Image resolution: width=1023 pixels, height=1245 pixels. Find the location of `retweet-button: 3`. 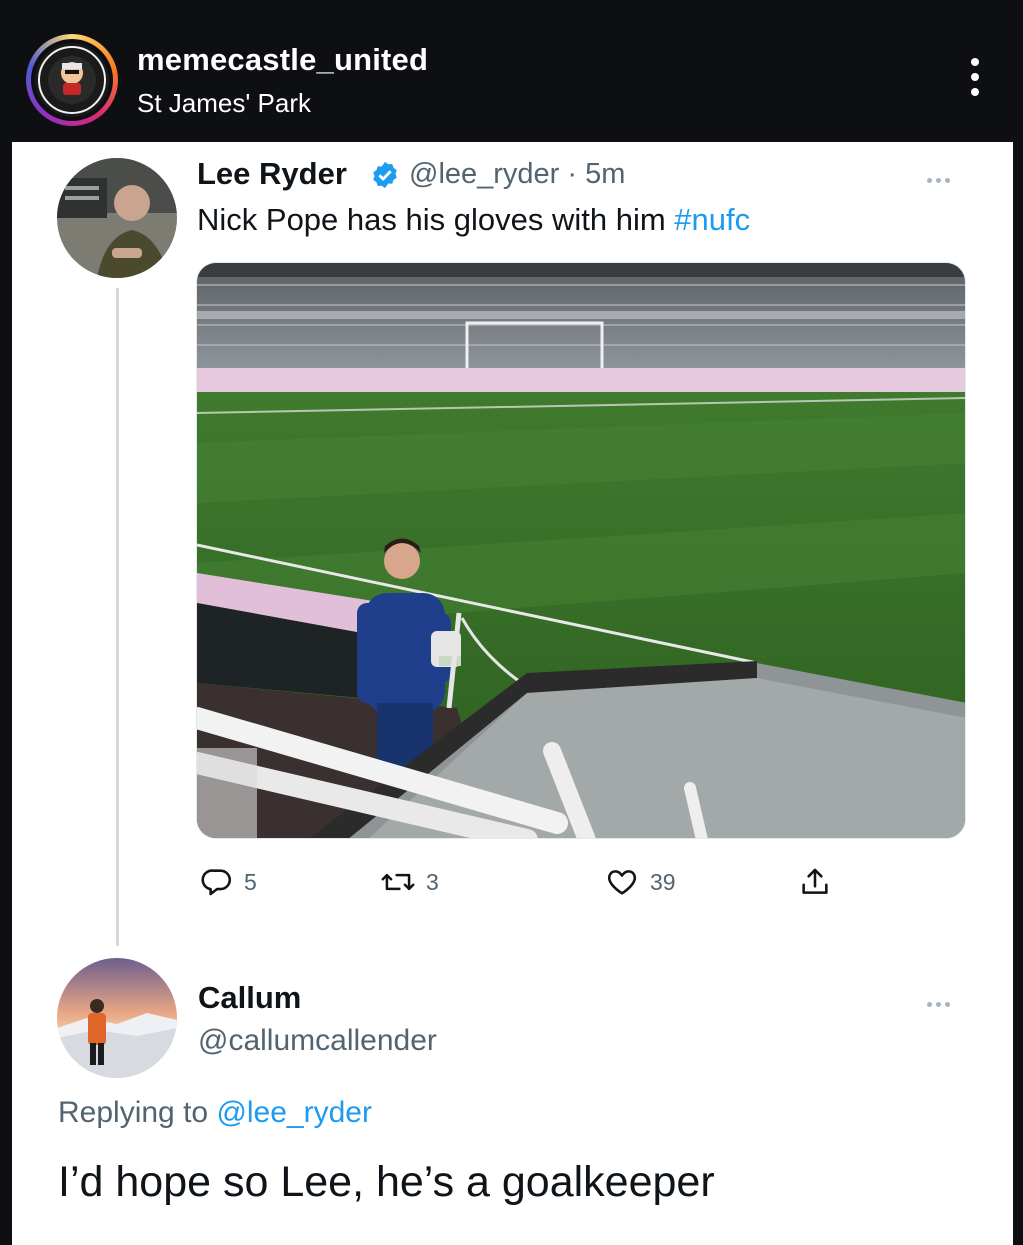

retweet-button: 3 is located at coordinates (409, 882).